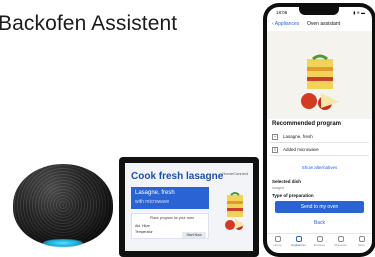 The height and width of the screenshot is (257, 375). Describe the element at coordinates (282, 12) in the screenshot. I see `status-bar-time: 18:06` at that location.